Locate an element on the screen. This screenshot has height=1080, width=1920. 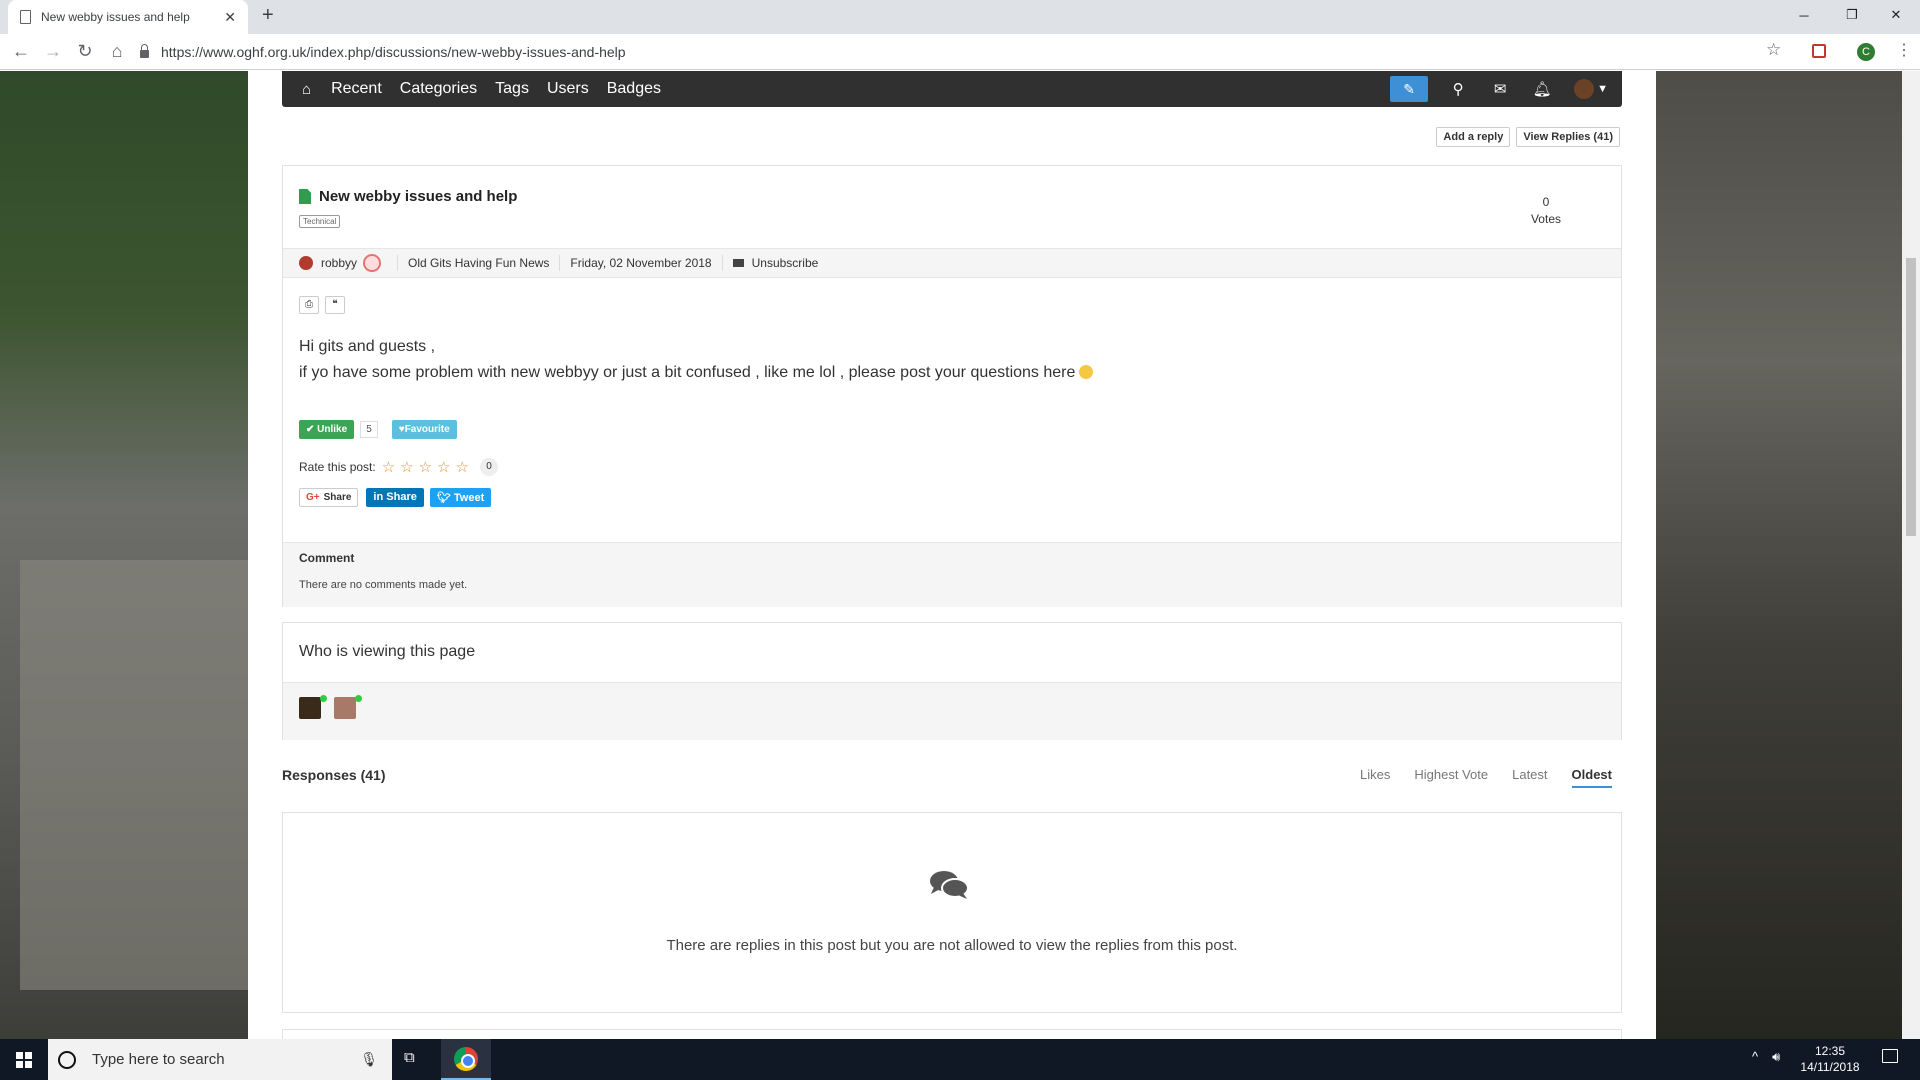
tweet-label: Tweet is located at coordinates (469, 498).